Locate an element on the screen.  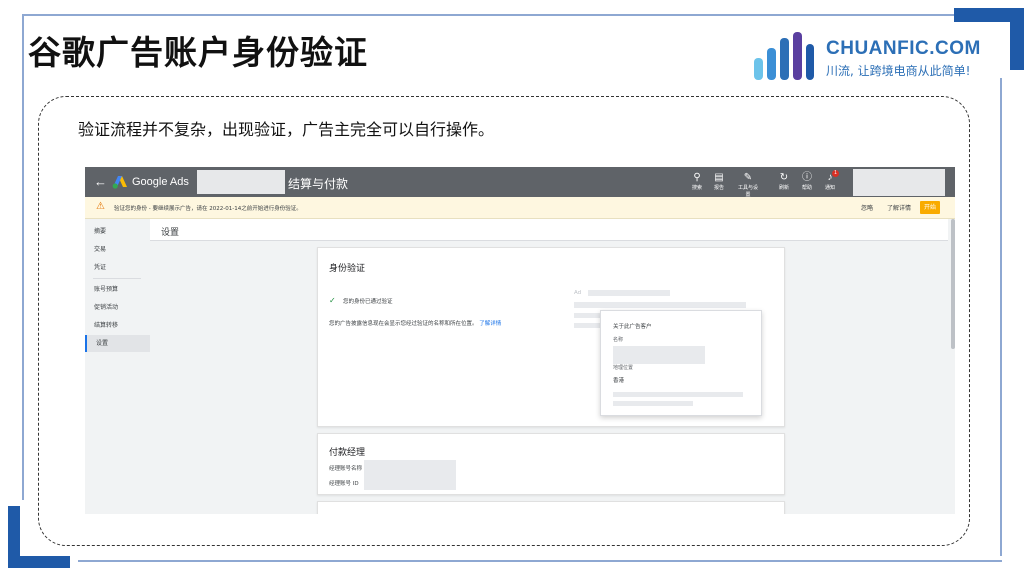
toolbar-notification-button: ♪ 通知 1 is located at coordinates (830, 181).